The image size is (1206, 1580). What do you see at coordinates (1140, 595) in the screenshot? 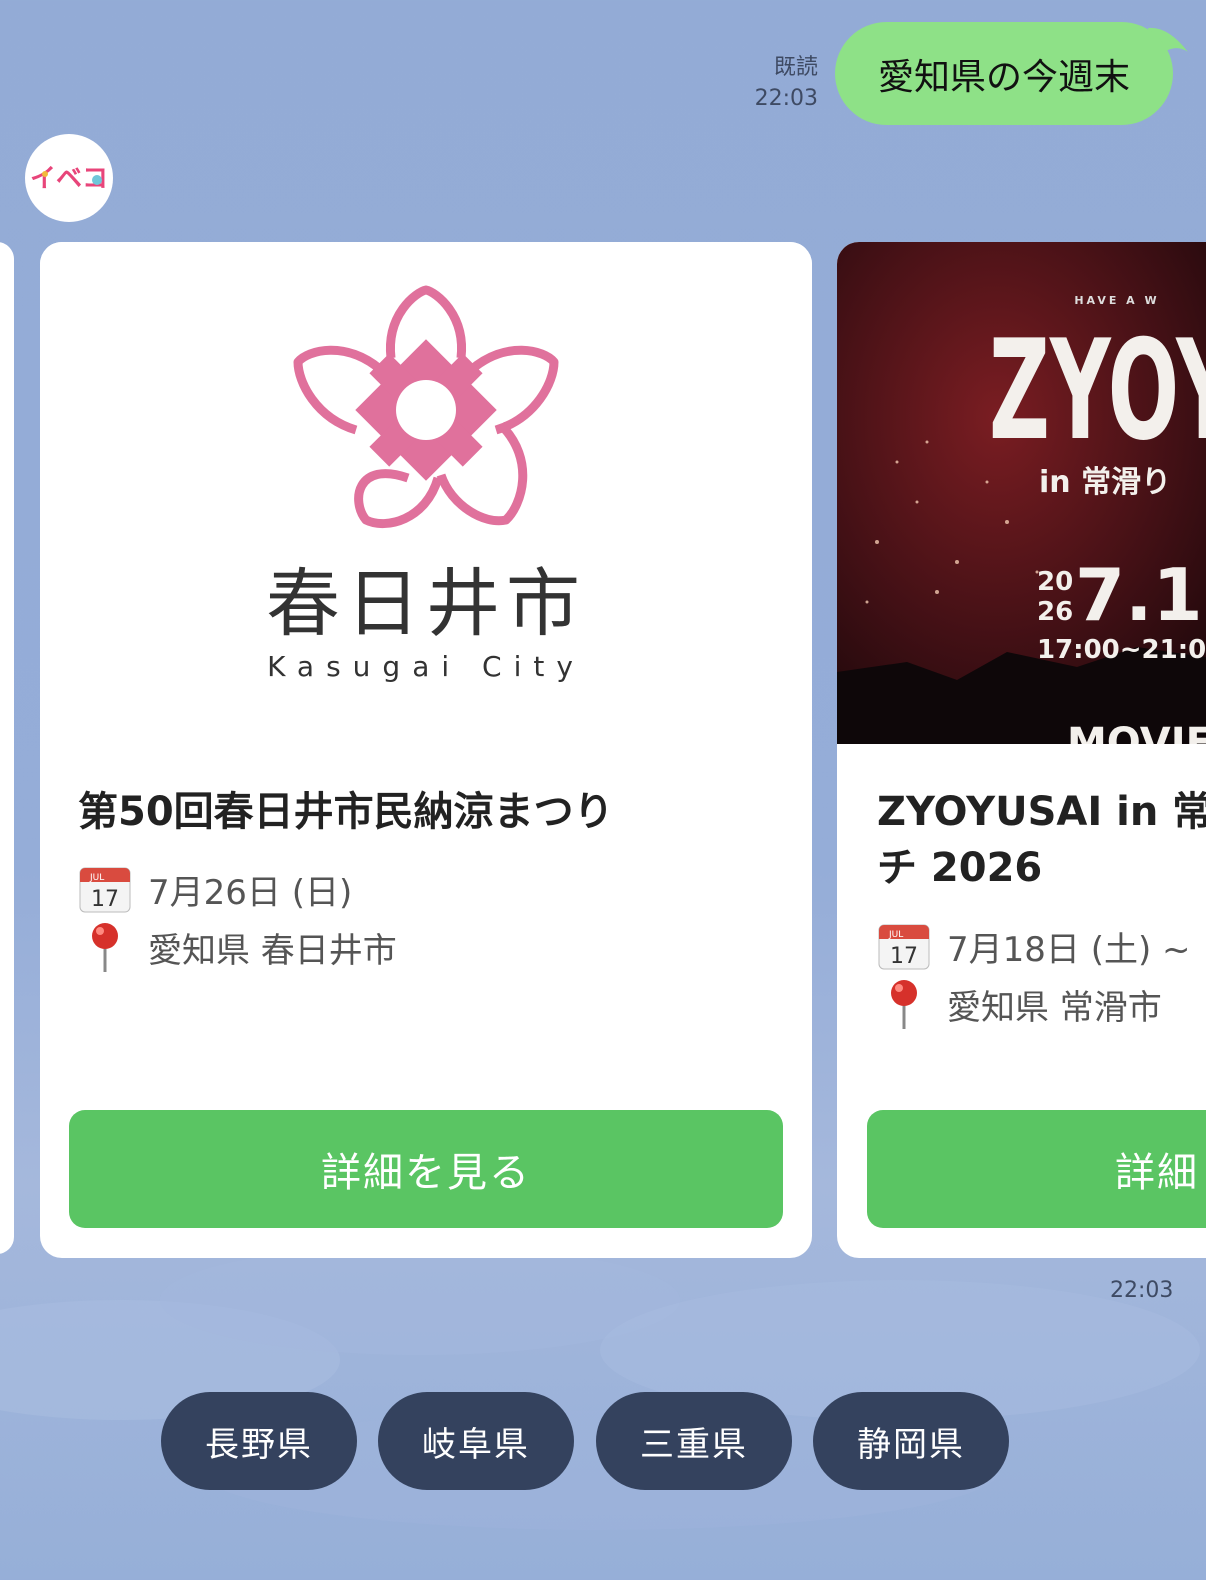
I see `image-date: 7.18` at bounding box center [1140, 595].